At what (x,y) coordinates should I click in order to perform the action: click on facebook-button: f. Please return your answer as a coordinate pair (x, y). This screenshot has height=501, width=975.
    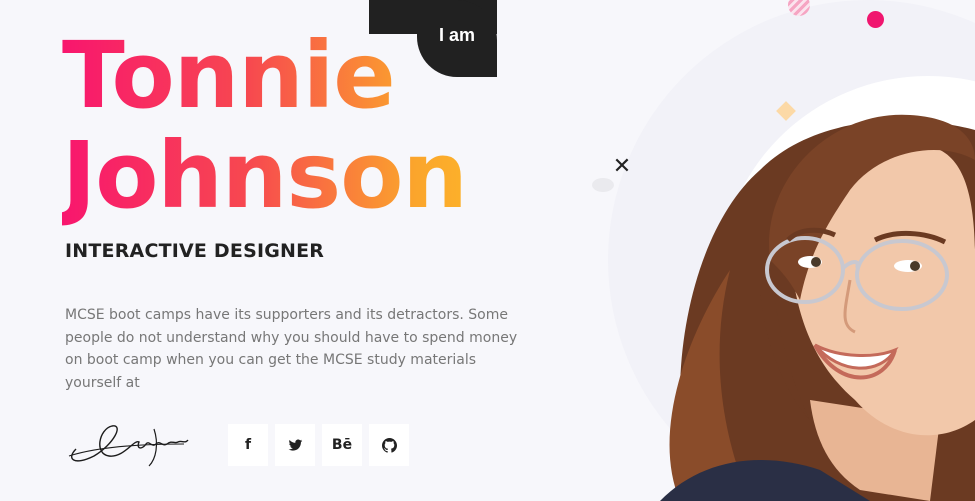
    Looking at the image, I should click on (248, 445).